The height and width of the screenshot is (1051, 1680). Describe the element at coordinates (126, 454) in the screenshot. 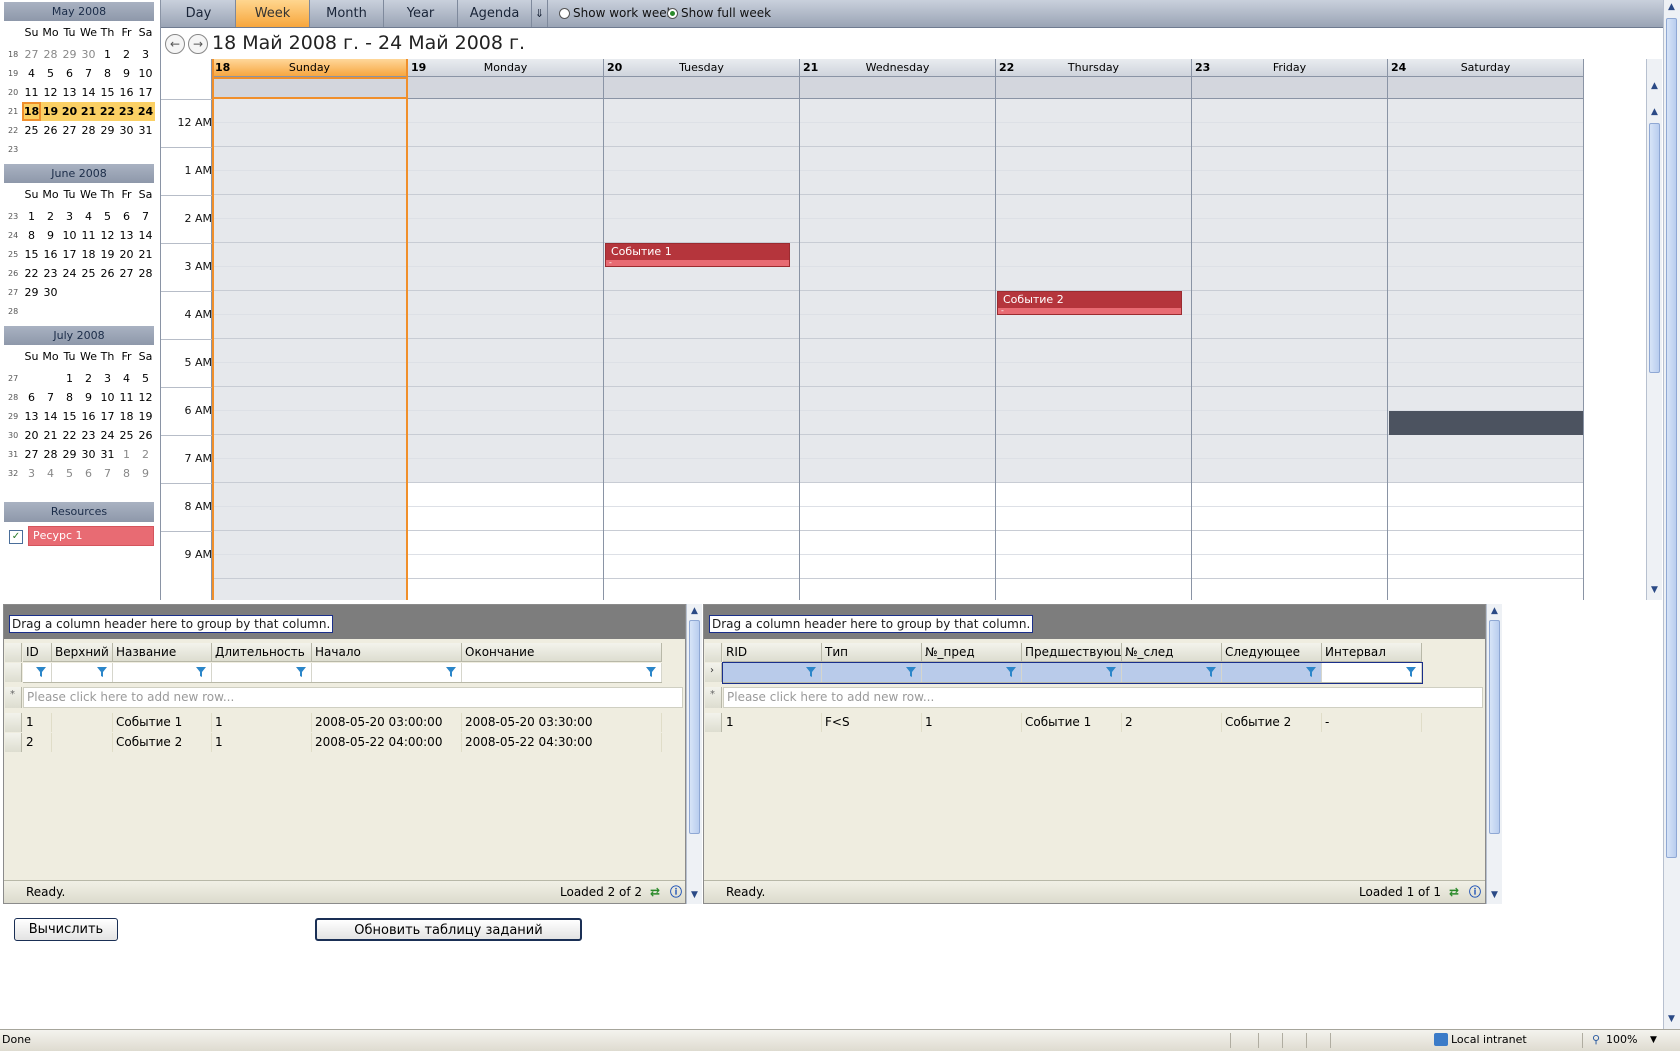

I see `calendar-day: 1` at that location.